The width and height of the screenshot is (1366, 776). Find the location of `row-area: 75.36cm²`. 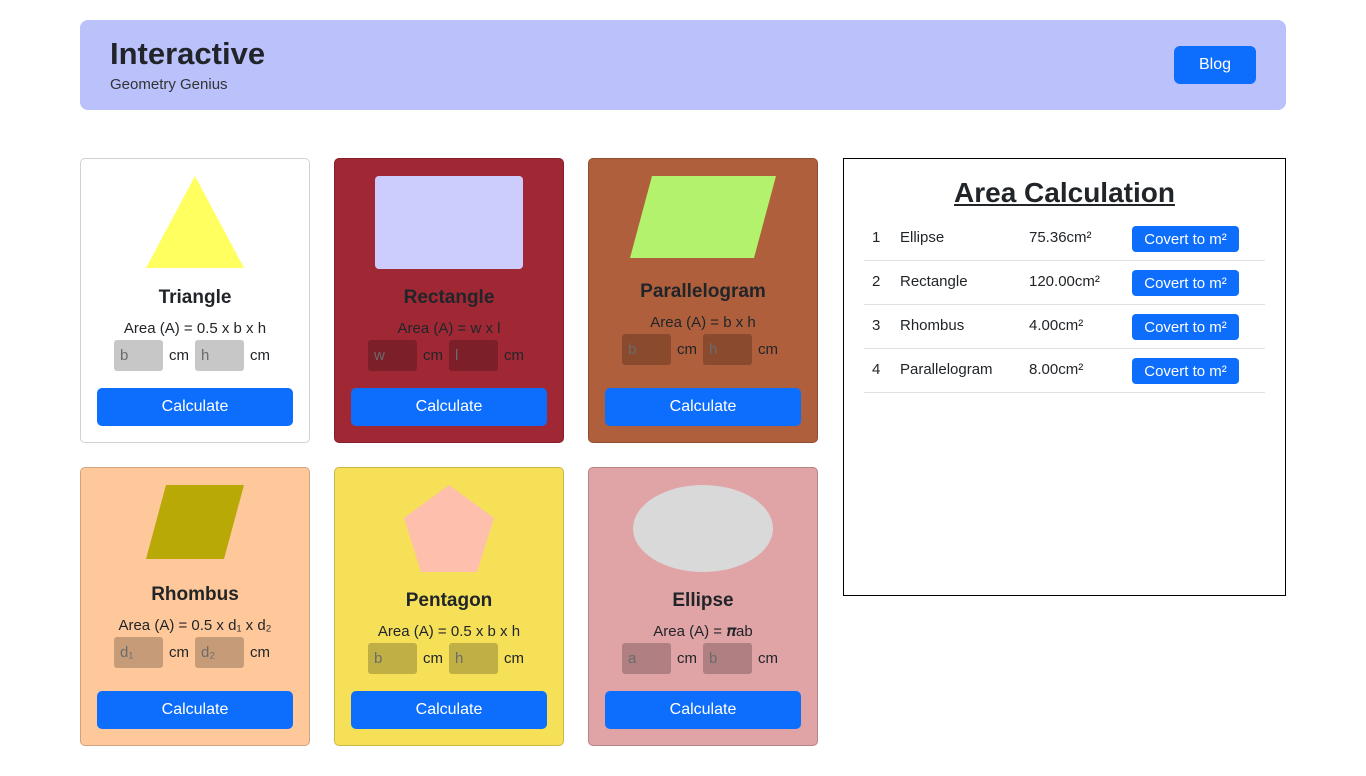

row-area: 75.36cm² is located at coordinates (1060, 237).